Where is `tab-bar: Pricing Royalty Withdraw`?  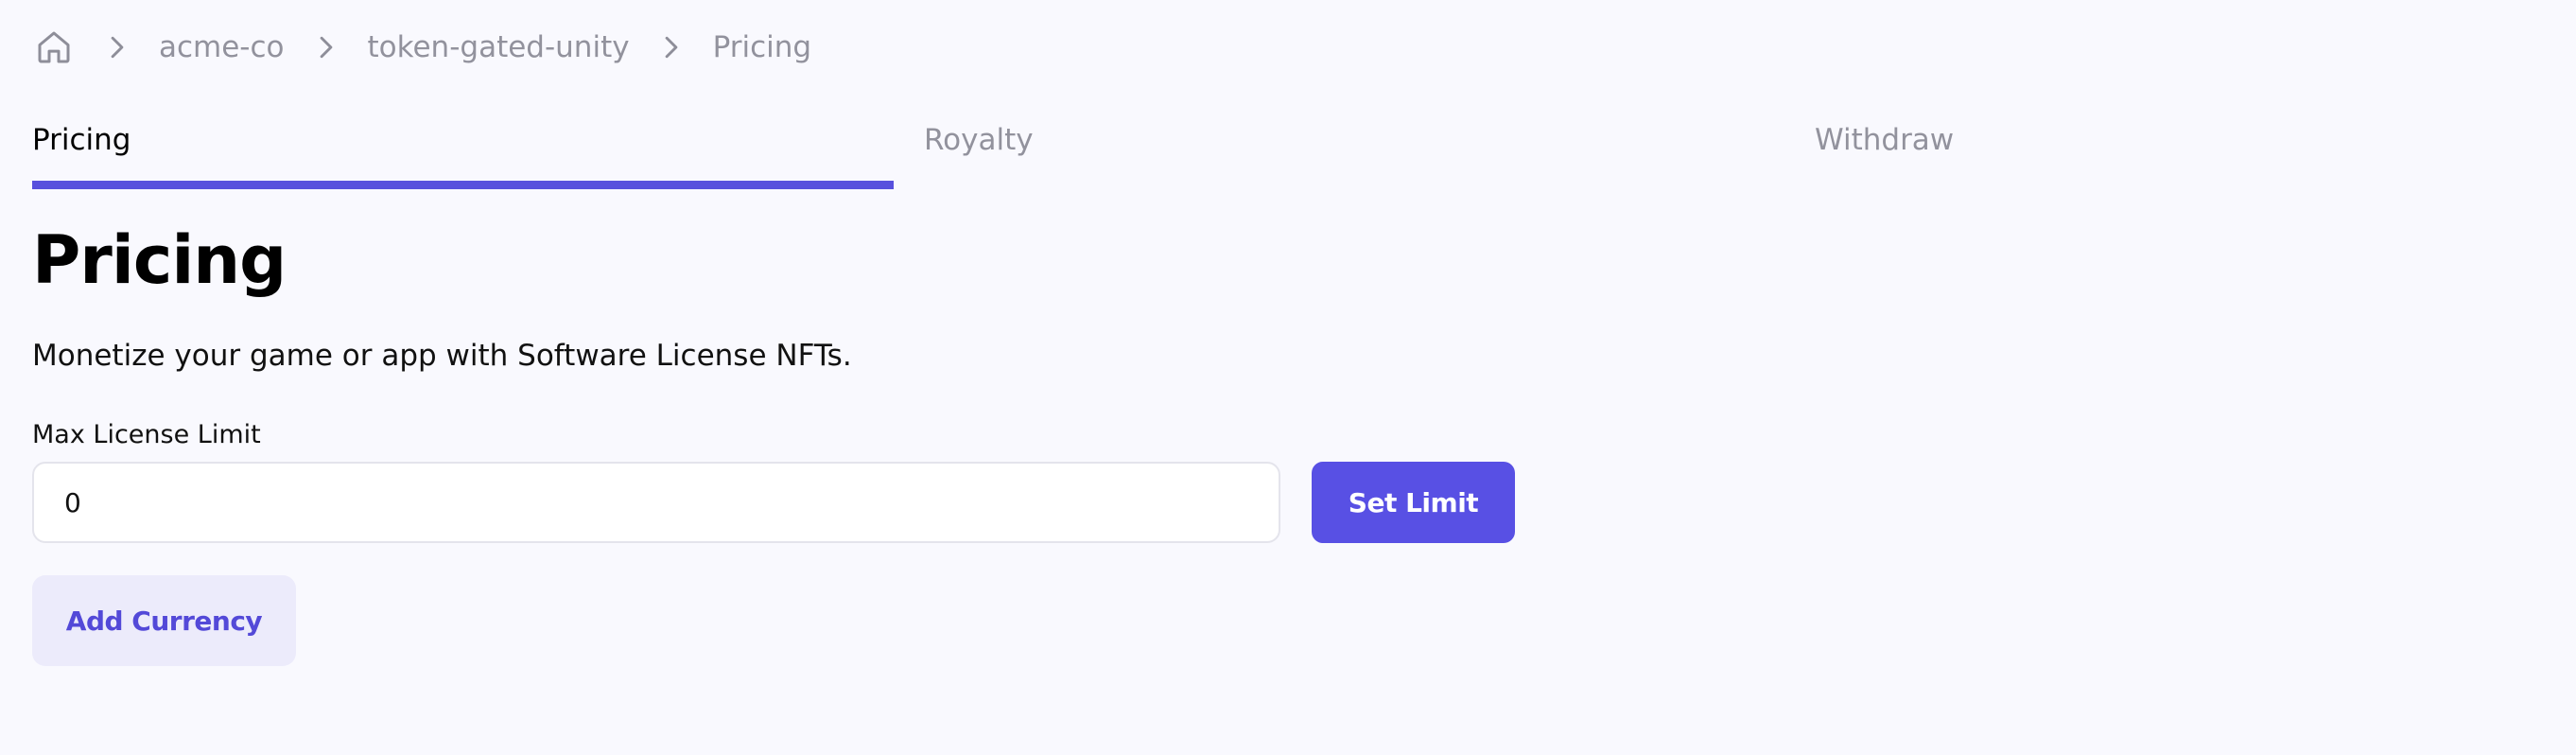
tab-bar: Pricing Royalty Withdraw is located at coordinates (1304, 156).